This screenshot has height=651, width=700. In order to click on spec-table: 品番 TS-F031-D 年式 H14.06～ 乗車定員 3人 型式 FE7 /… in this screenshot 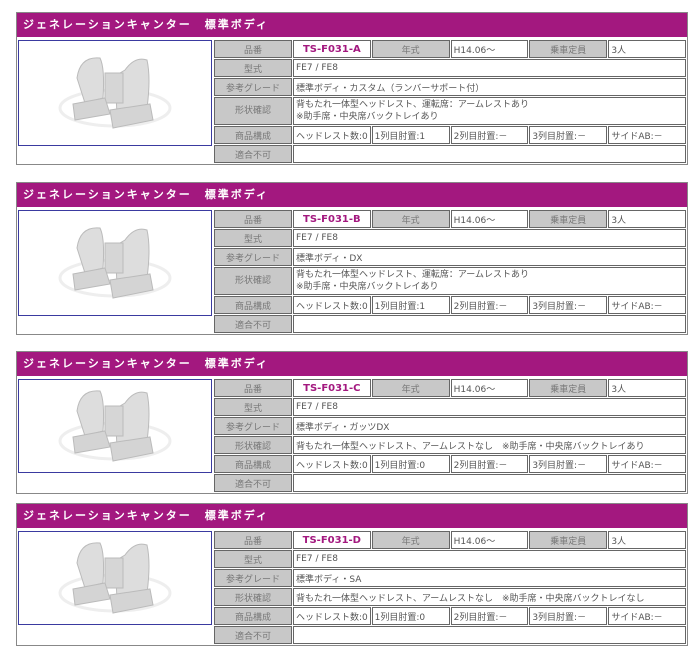, I will do `click(450, 587)`.